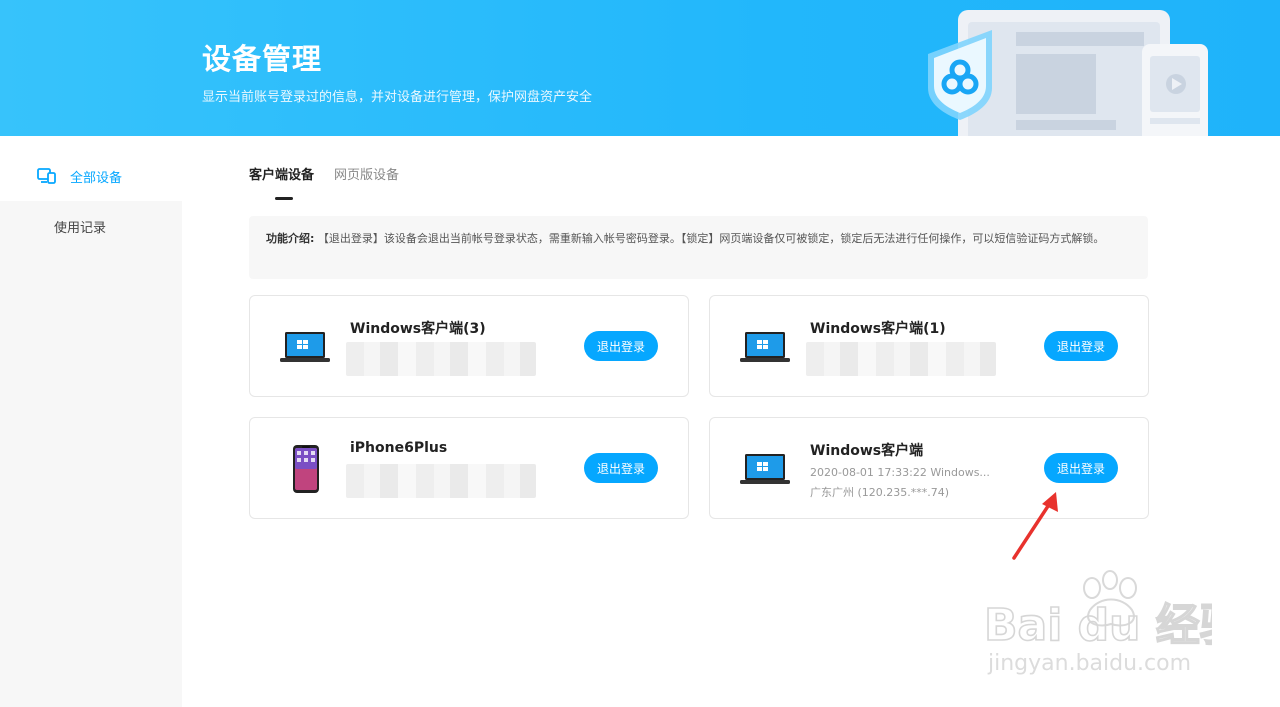  I want to click on tab-web-devices: 网页版设备, so click(366, 176).